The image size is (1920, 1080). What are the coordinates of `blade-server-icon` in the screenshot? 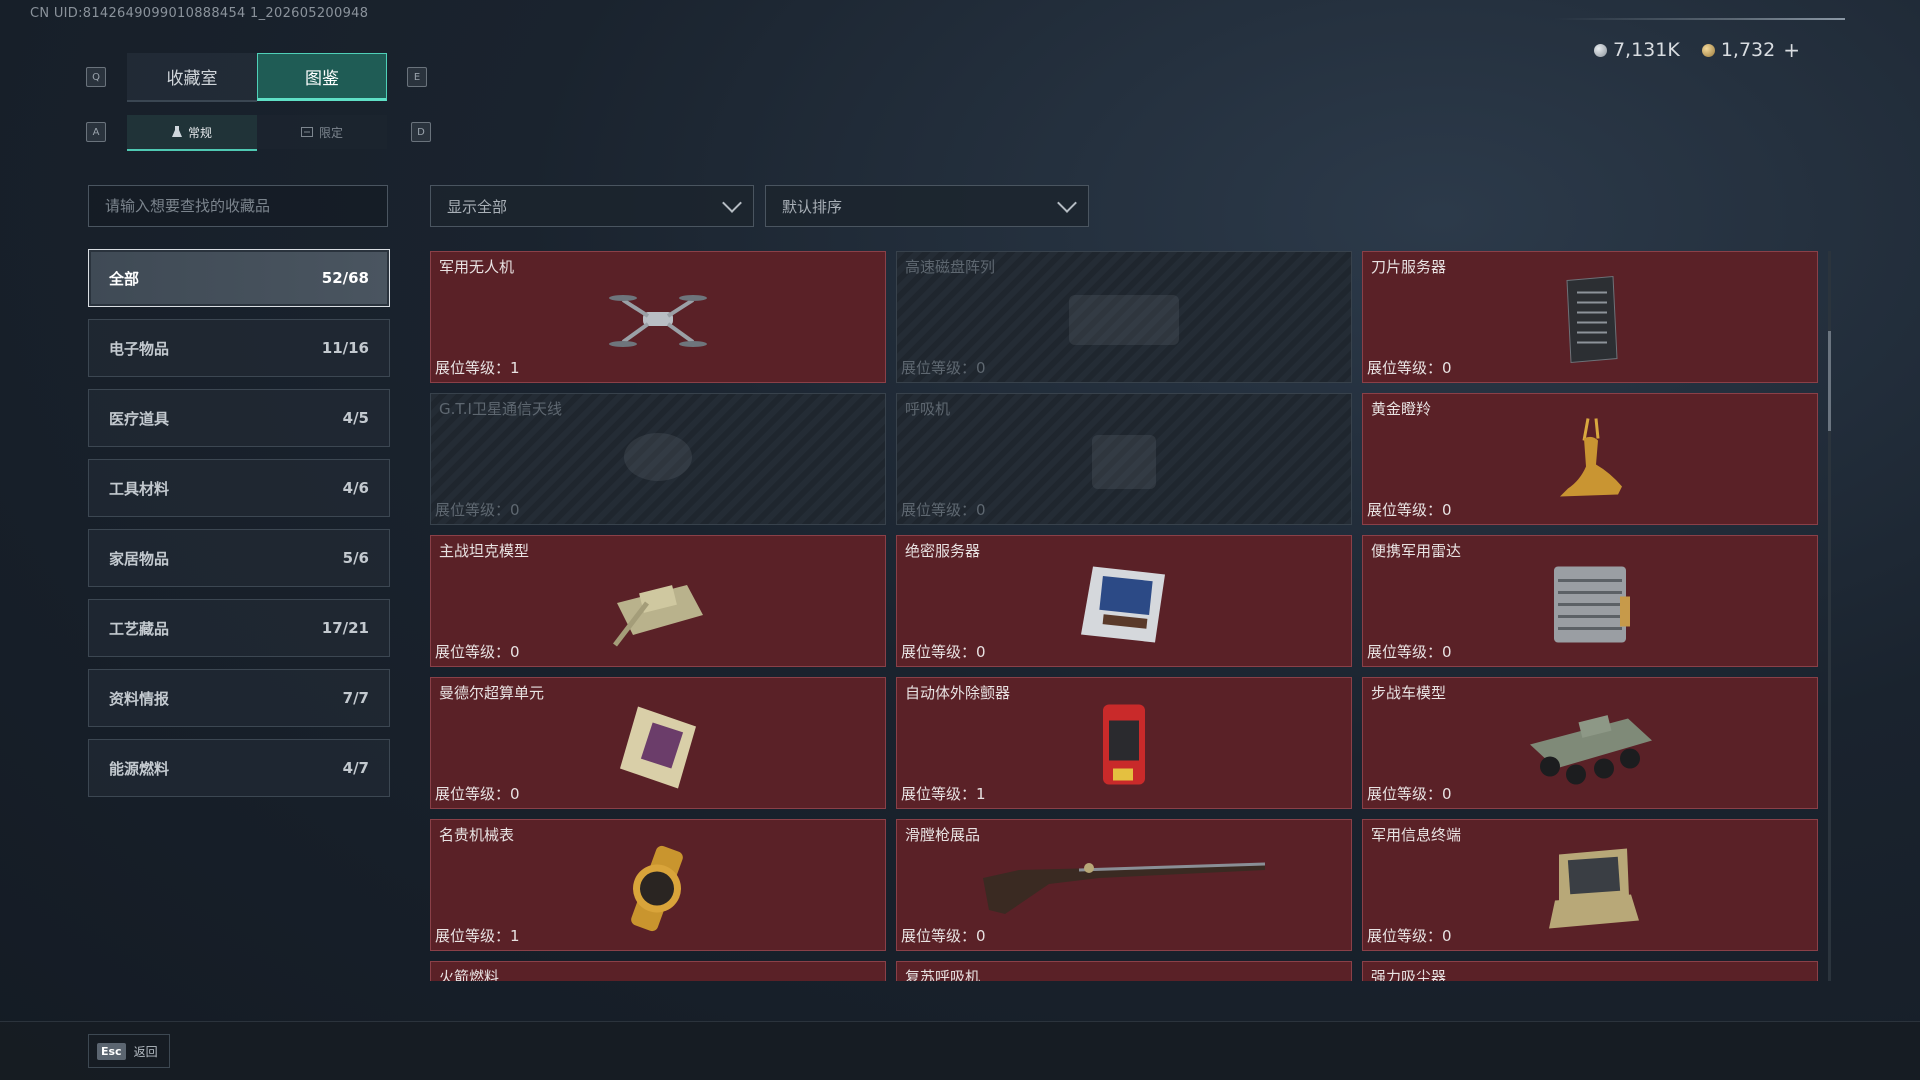 It's located at (1592, 319).